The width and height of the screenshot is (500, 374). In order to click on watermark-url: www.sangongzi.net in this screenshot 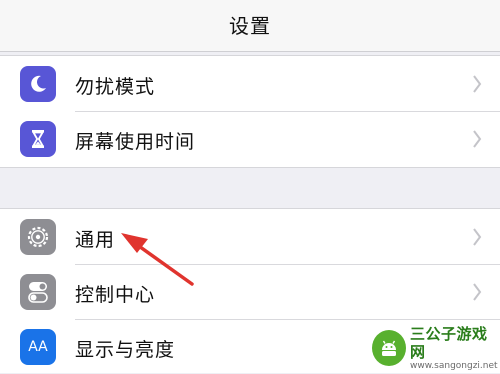, I will do `click(454, 365)`.